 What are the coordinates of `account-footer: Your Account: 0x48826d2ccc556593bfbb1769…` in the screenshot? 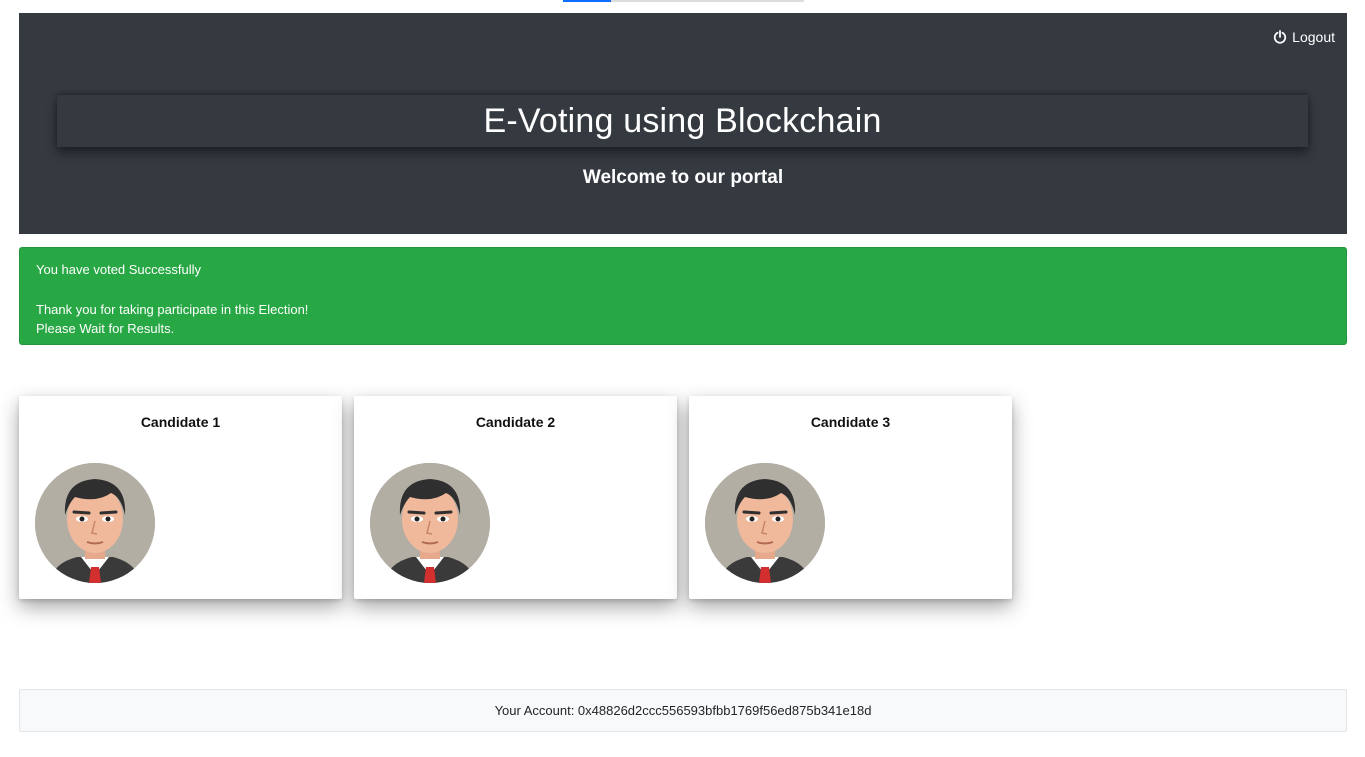 It's located at (683, 710).